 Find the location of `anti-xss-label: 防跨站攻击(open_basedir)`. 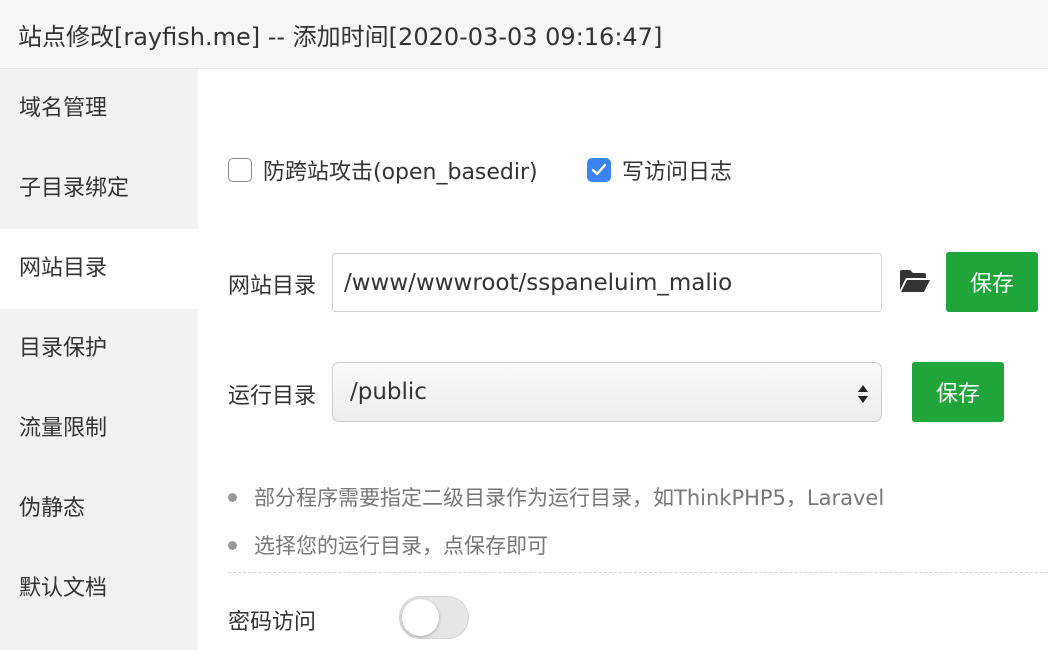

anti-xss-label: 防跨站攻击(open_basedir) is located at coordinates (400, 172).